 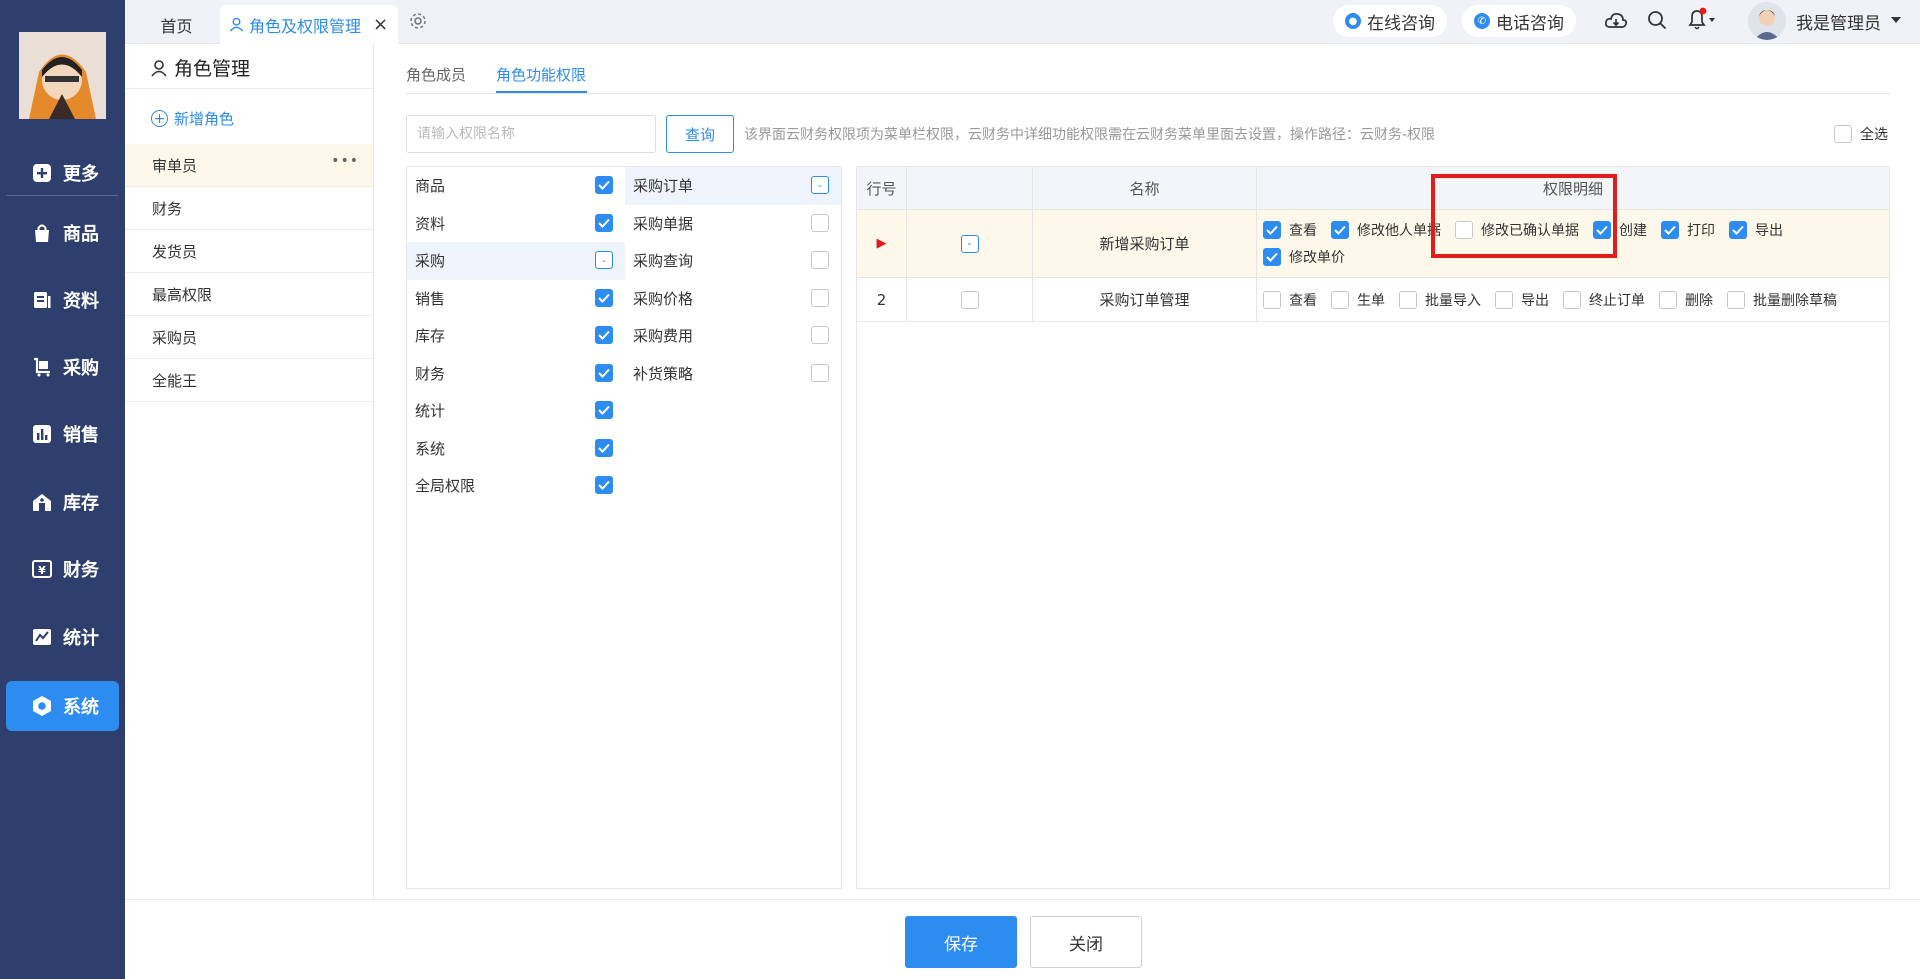 What do you see at coordinates (249, 337) in the screenshot?
I see `role-item: 采购员` at bounding box center [249, 337].